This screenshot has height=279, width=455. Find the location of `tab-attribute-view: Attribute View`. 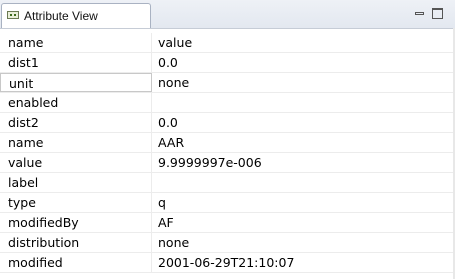

tab-attribute-view: Attribute View is located at coordinates (76, 15).